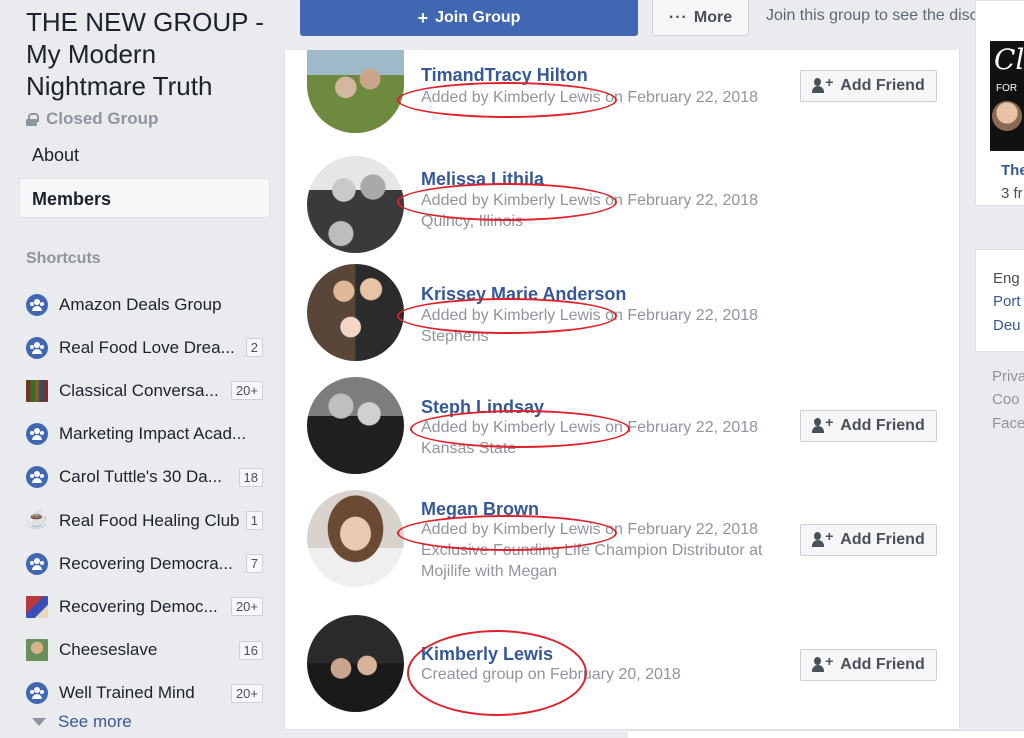 This screenshot has height=738, width=1024. Describe the element at coordinates (523, 294) in the screenshot. I see `member-name: Krissey Marie Anderson` at that location.